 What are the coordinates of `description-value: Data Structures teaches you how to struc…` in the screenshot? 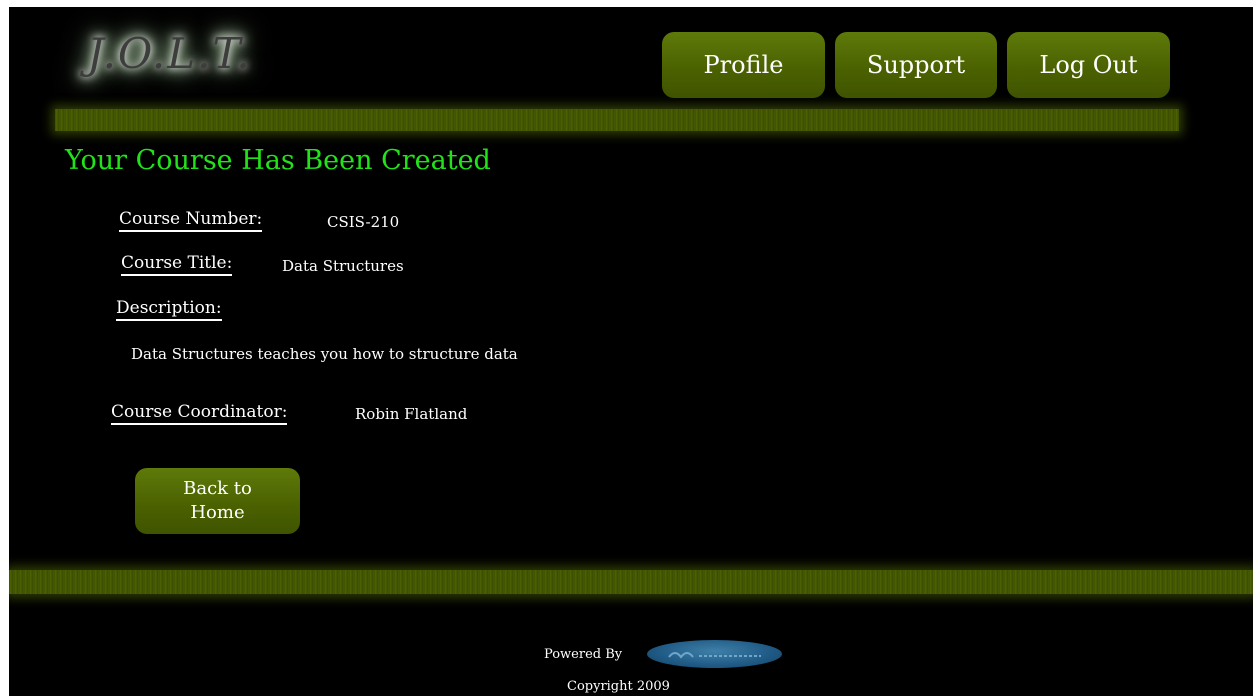 It's located at (324, 354).